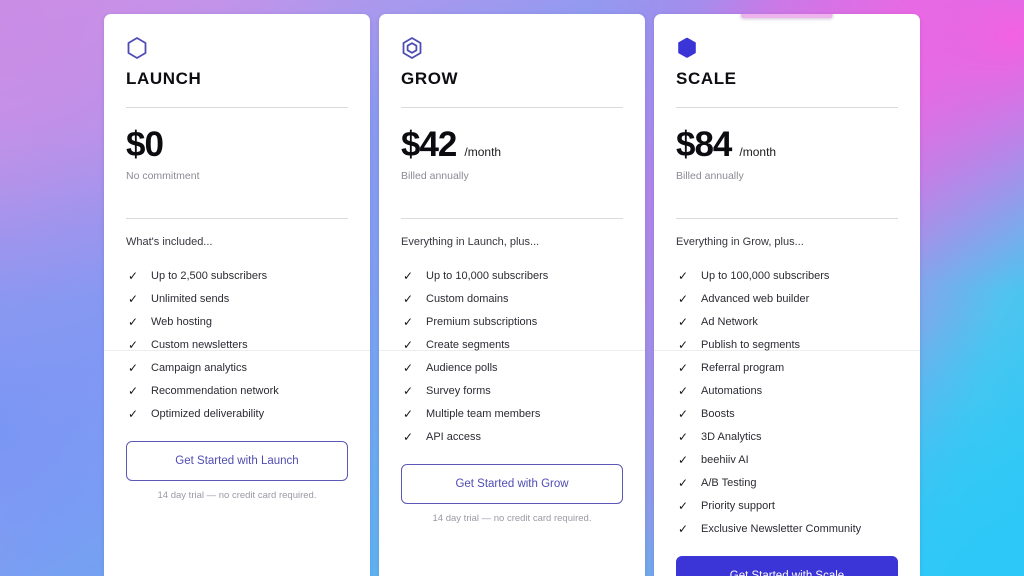  Describe the element at coordinates (706, 78) in the screenshot. I see `plan-name: SCALE` at that location.